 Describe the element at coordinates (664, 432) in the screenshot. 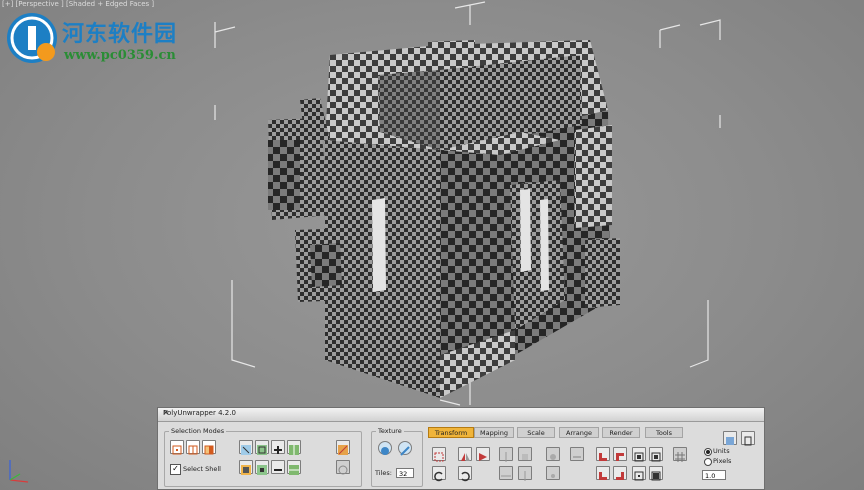

I see `tab-tools: Tools` at that location.